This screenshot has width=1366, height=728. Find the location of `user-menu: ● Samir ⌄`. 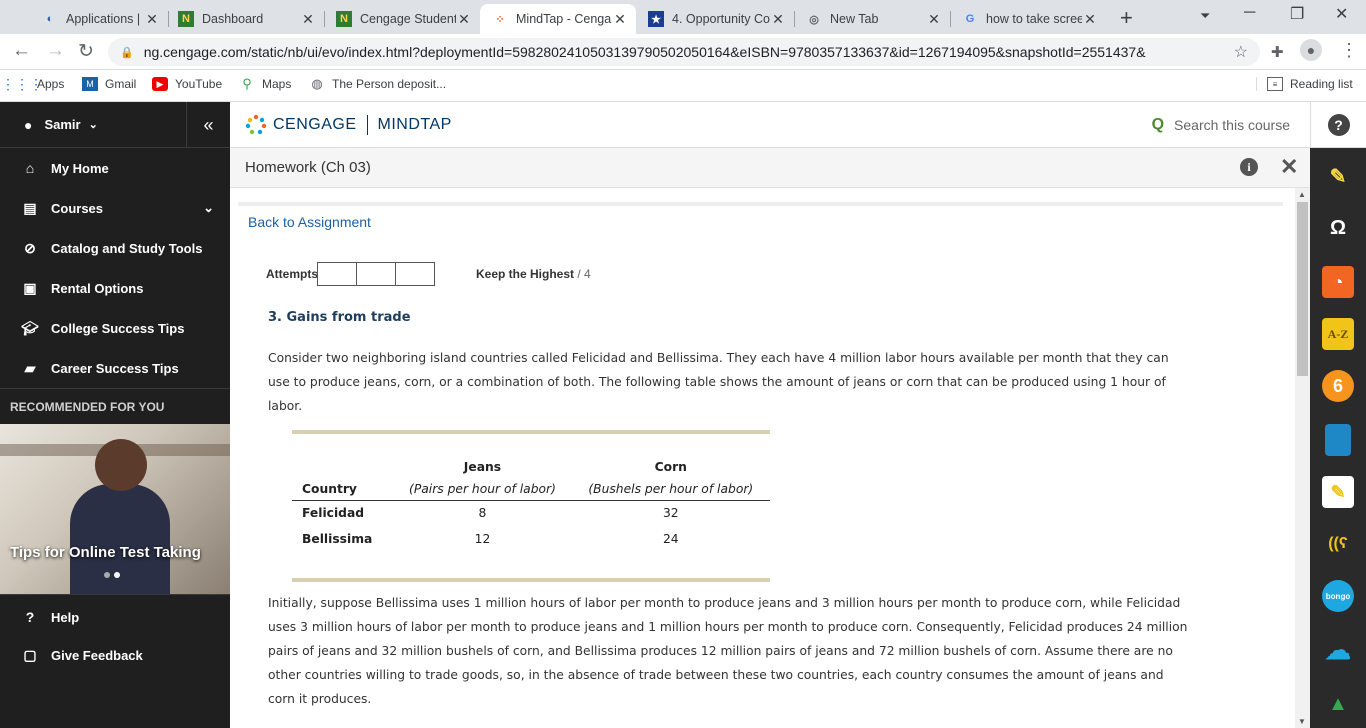

user-menu: ● Samir ⌄ is located at coordinates (49, 125).